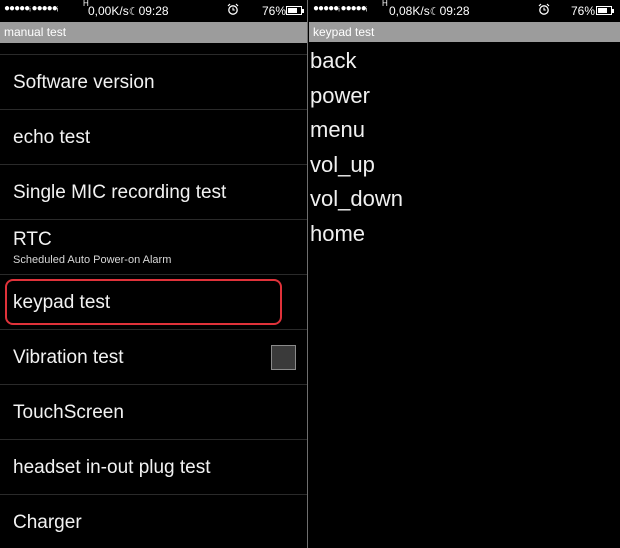 This screenshot has height=548, width=620. Describe the element at coordinates (62, 302) in the screenshot. I see `list-item-label: keypad test` at that location.